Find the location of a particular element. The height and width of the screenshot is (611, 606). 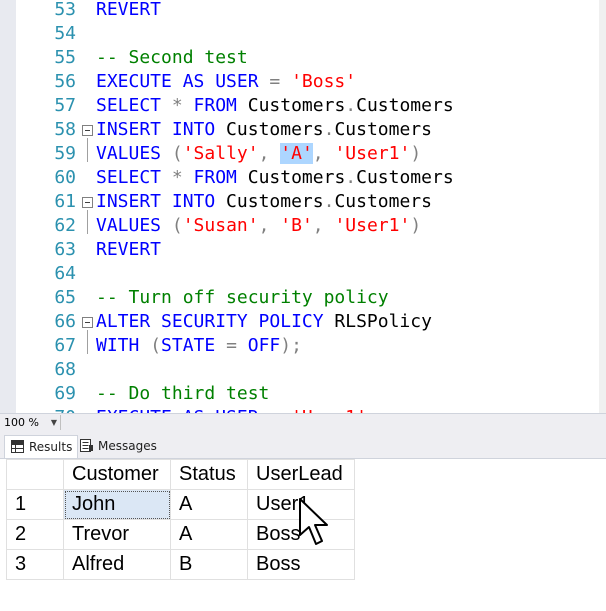

code-text: WITH (STATE = OFF); is located at coordinates (199, 346).